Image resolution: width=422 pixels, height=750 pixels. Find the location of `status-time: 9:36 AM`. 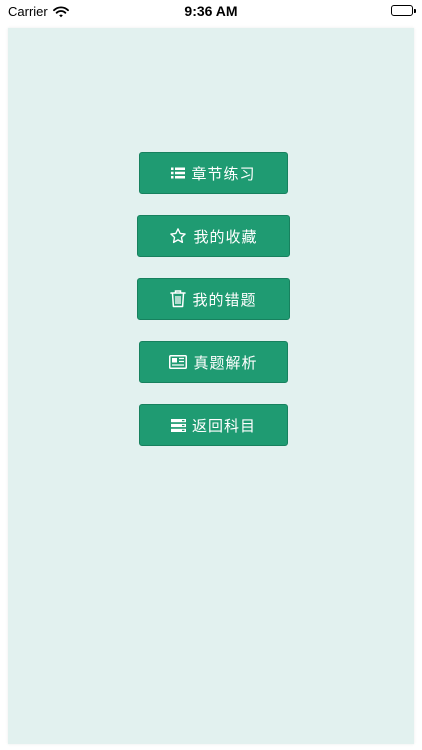

status-time: 9:36 AM is located at coordinates (211, 11).